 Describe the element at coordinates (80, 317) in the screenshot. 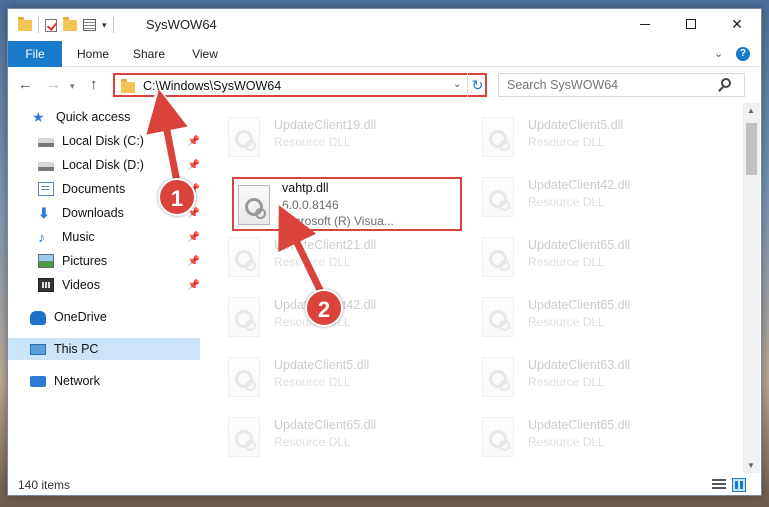

I see `sidebar-item-label: OneDrive` at that location.